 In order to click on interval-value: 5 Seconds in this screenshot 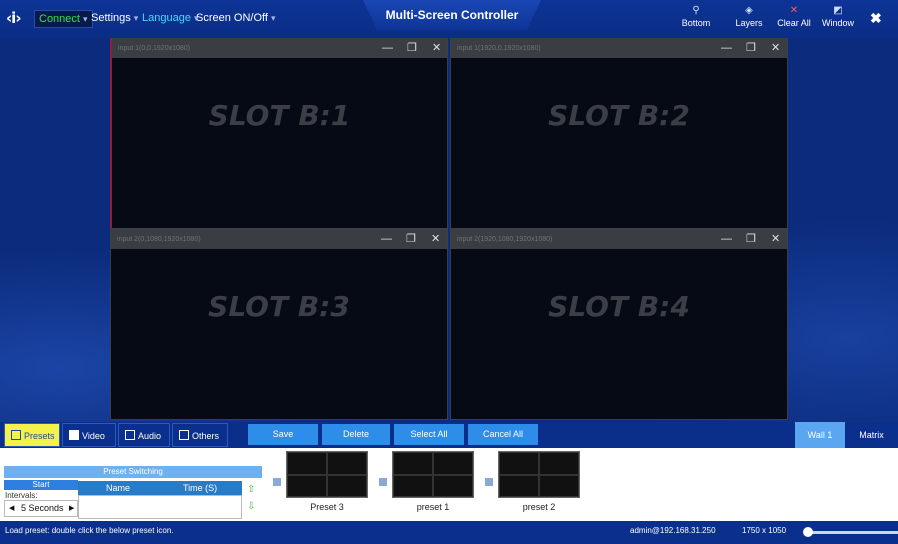, I will do `click(42, 508)`.